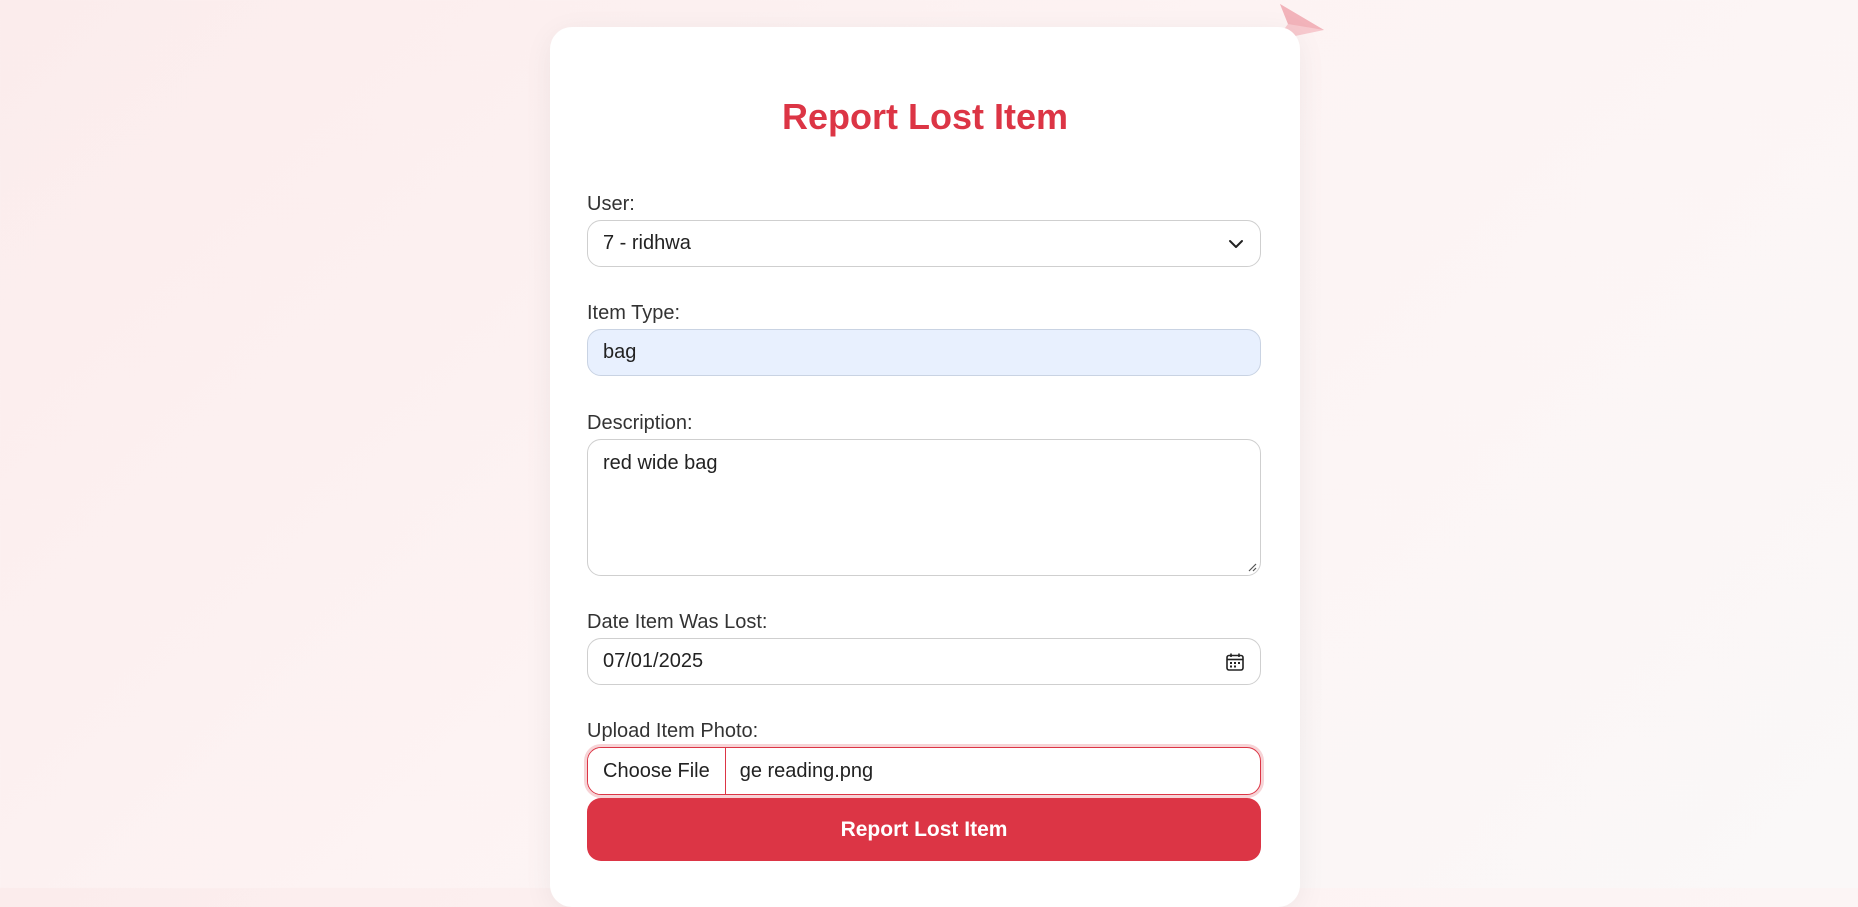 This screenshot has height=907, width=1858. What do you see at coordinates (657, 771) in the screenshot?
I see `choose-file-button: Choose File` at bounding box center [657, 771].